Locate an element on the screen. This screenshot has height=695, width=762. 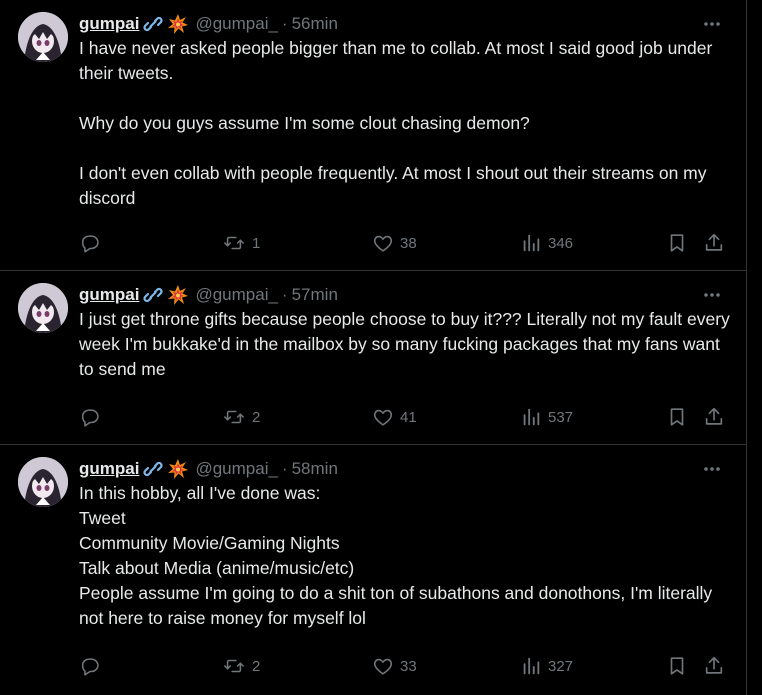
views-button: 537 is located at coordinates (546, 417).